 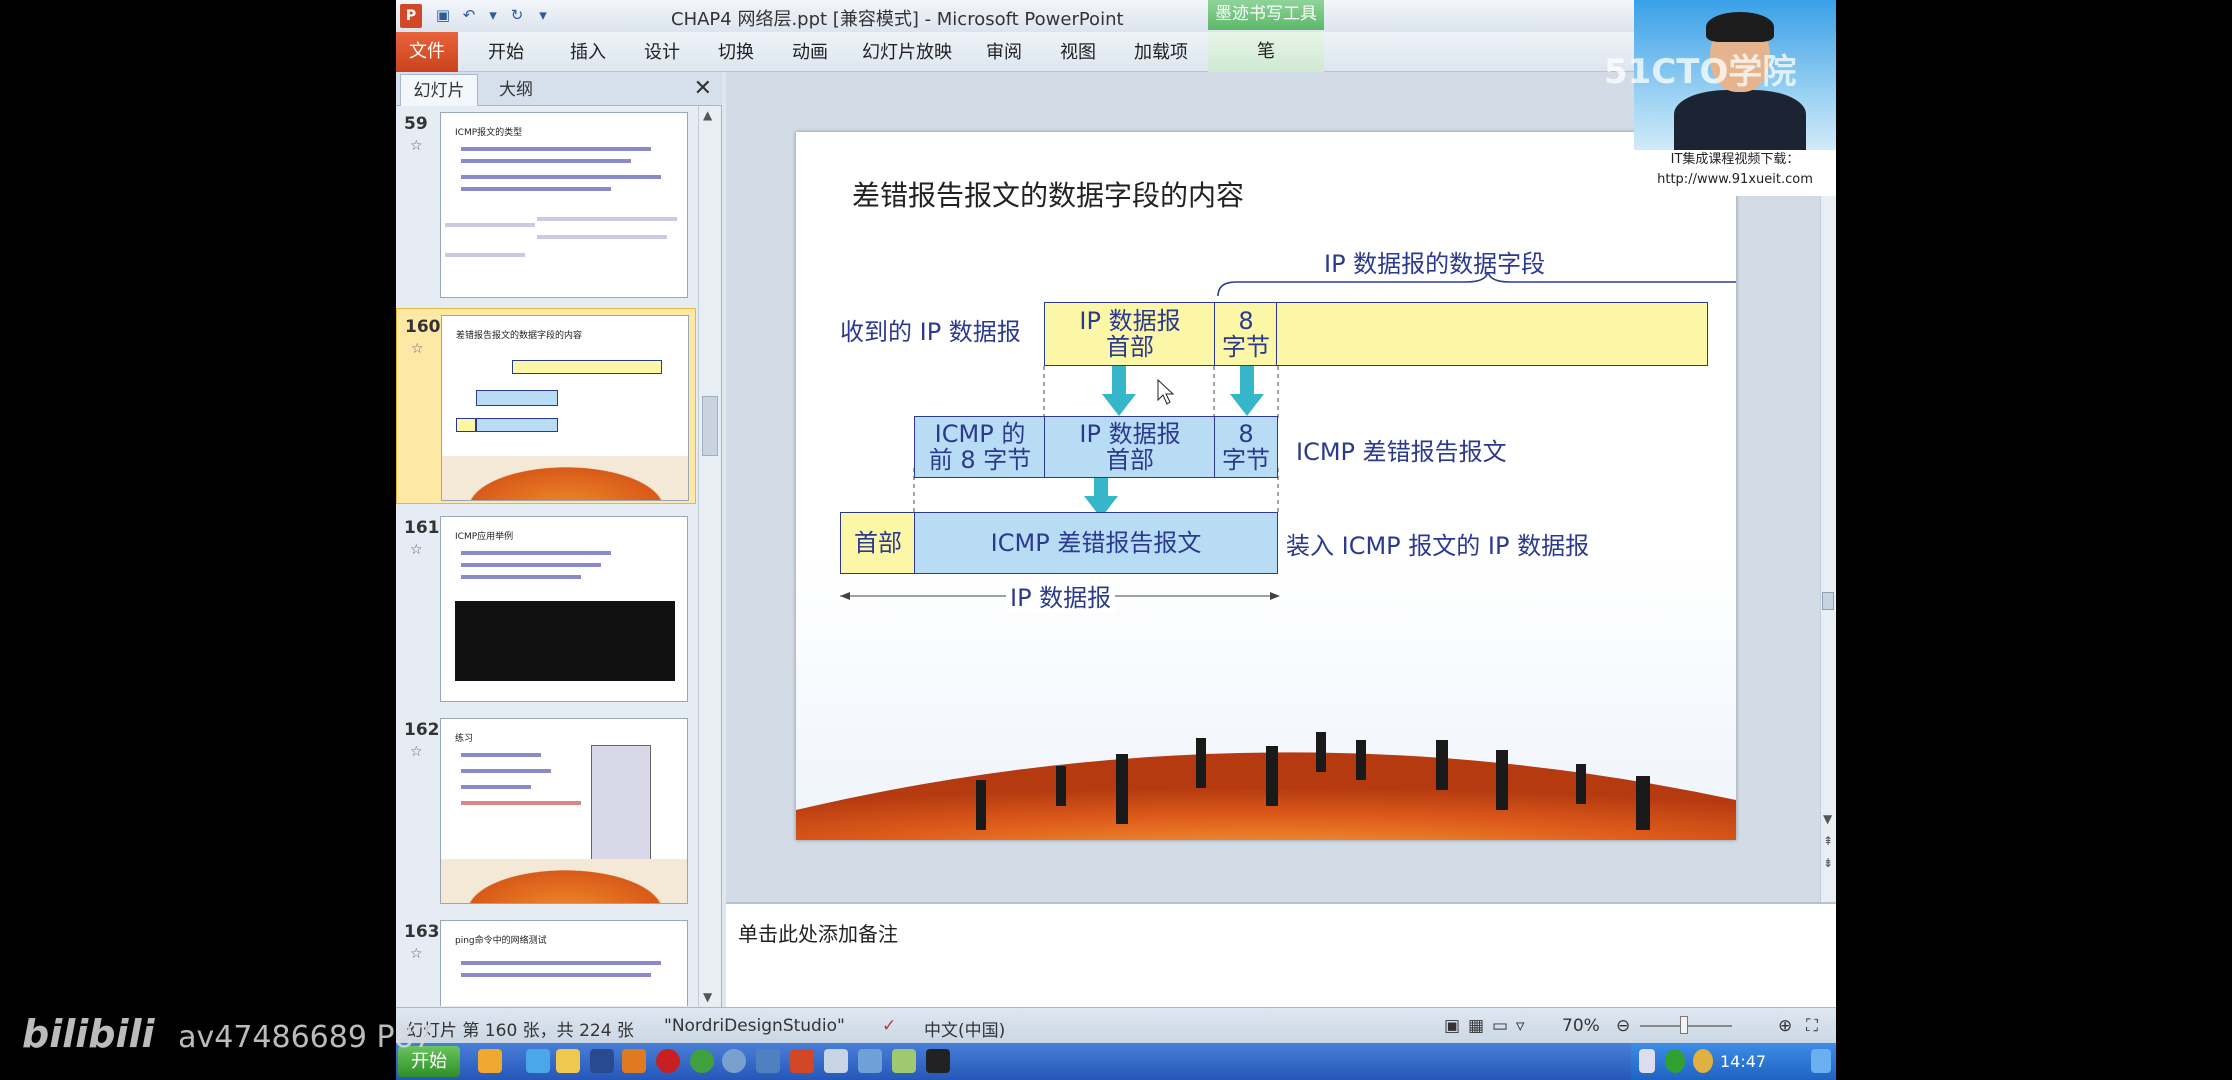 I want to click on row2-ip-header-box: IP 数据报 首部, so click(x=1130, y=447).